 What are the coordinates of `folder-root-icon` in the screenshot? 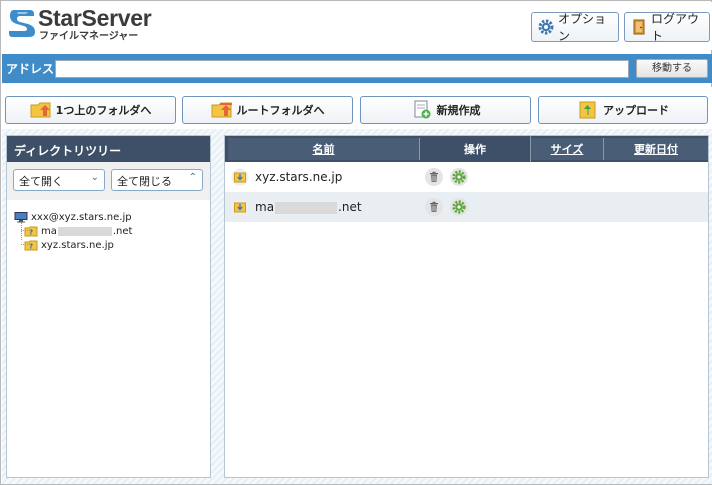 It's located at (222, 110).